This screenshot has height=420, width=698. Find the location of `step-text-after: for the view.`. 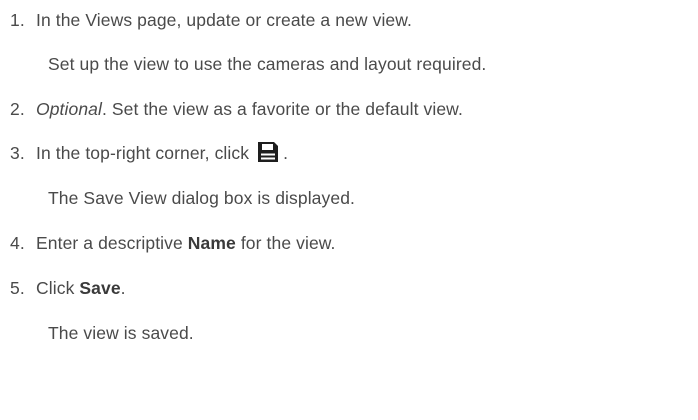

step-text-after: for the view. is located at coordinates (285, 243).